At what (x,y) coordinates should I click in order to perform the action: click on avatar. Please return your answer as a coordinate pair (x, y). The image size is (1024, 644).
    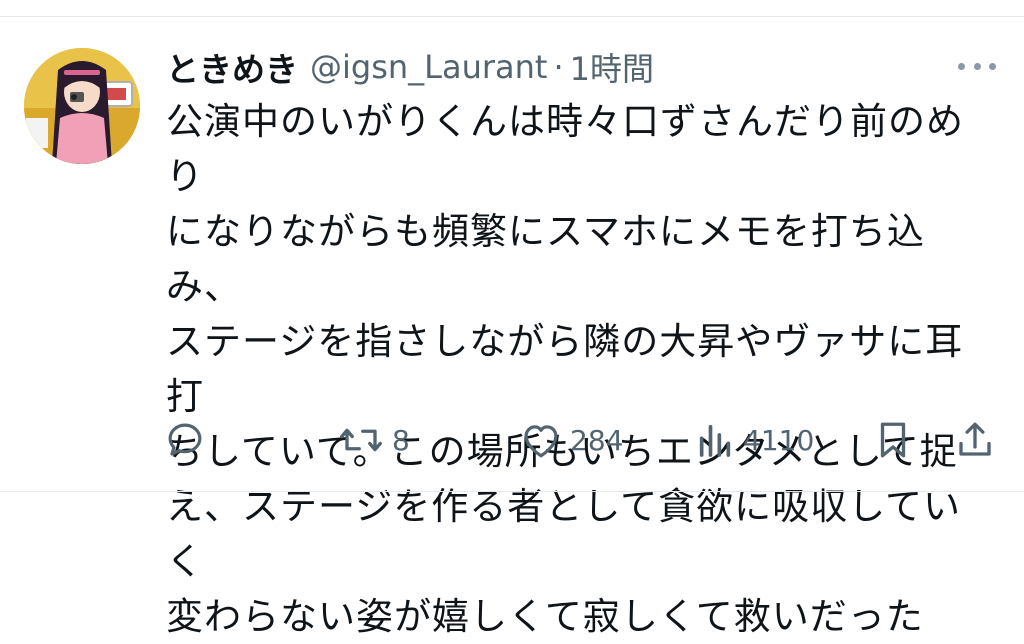
    Looking at the image, I should click on (82, 106).